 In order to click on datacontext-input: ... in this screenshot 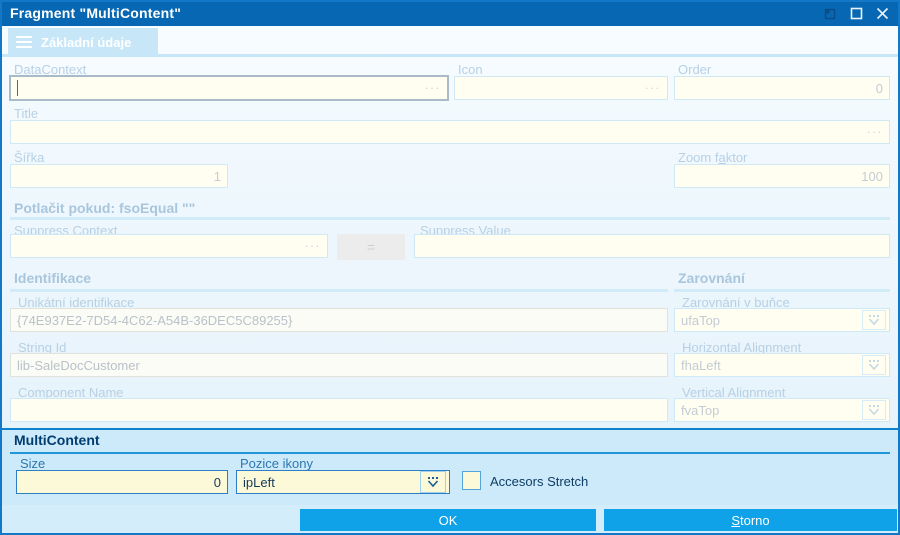, I will do `click(229, 88)`.